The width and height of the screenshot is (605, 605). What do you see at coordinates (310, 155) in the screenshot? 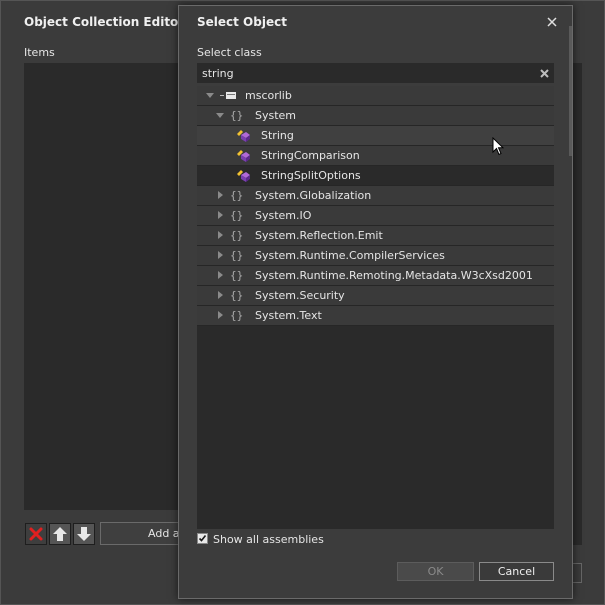
I see `tree-item-label: StringComparison` at bounding box center [310, 155].